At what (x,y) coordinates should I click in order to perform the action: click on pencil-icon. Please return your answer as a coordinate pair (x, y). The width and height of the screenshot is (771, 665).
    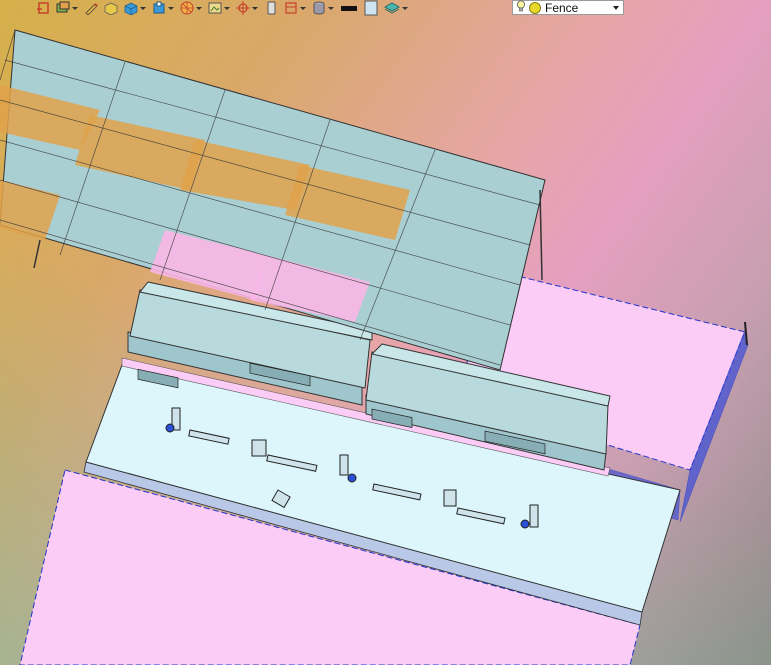
    Looking at the image, I should click on (91, 8).